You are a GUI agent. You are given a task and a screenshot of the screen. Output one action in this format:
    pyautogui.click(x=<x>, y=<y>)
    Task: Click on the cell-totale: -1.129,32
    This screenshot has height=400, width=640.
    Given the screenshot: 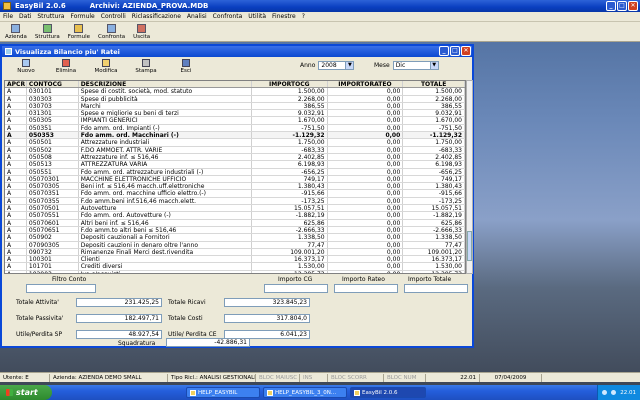 What is the action you would take?
    pyautogui.click(x=434, y=135)
    